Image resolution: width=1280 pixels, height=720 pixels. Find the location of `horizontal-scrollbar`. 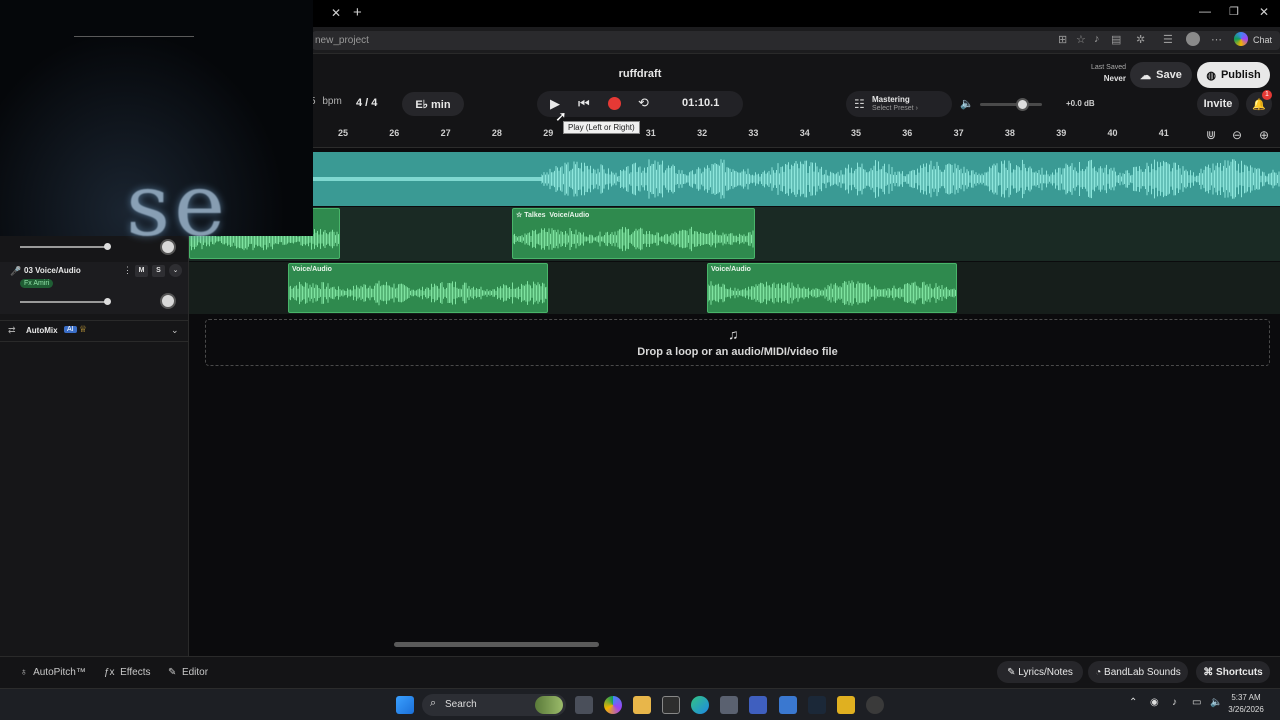

horizontal-scrollbar is located at coordinates (496, 644).